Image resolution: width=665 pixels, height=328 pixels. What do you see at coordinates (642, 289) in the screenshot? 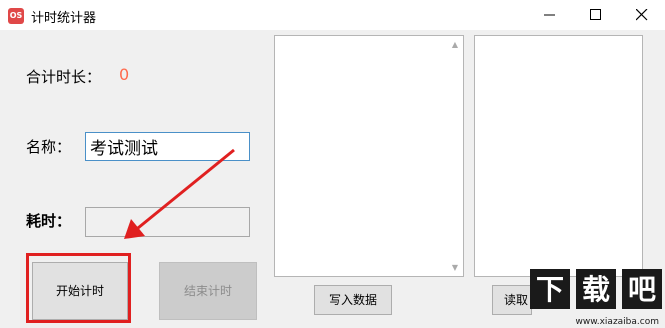
I see `svg-text: 吧` at bounding box center [642, 289].